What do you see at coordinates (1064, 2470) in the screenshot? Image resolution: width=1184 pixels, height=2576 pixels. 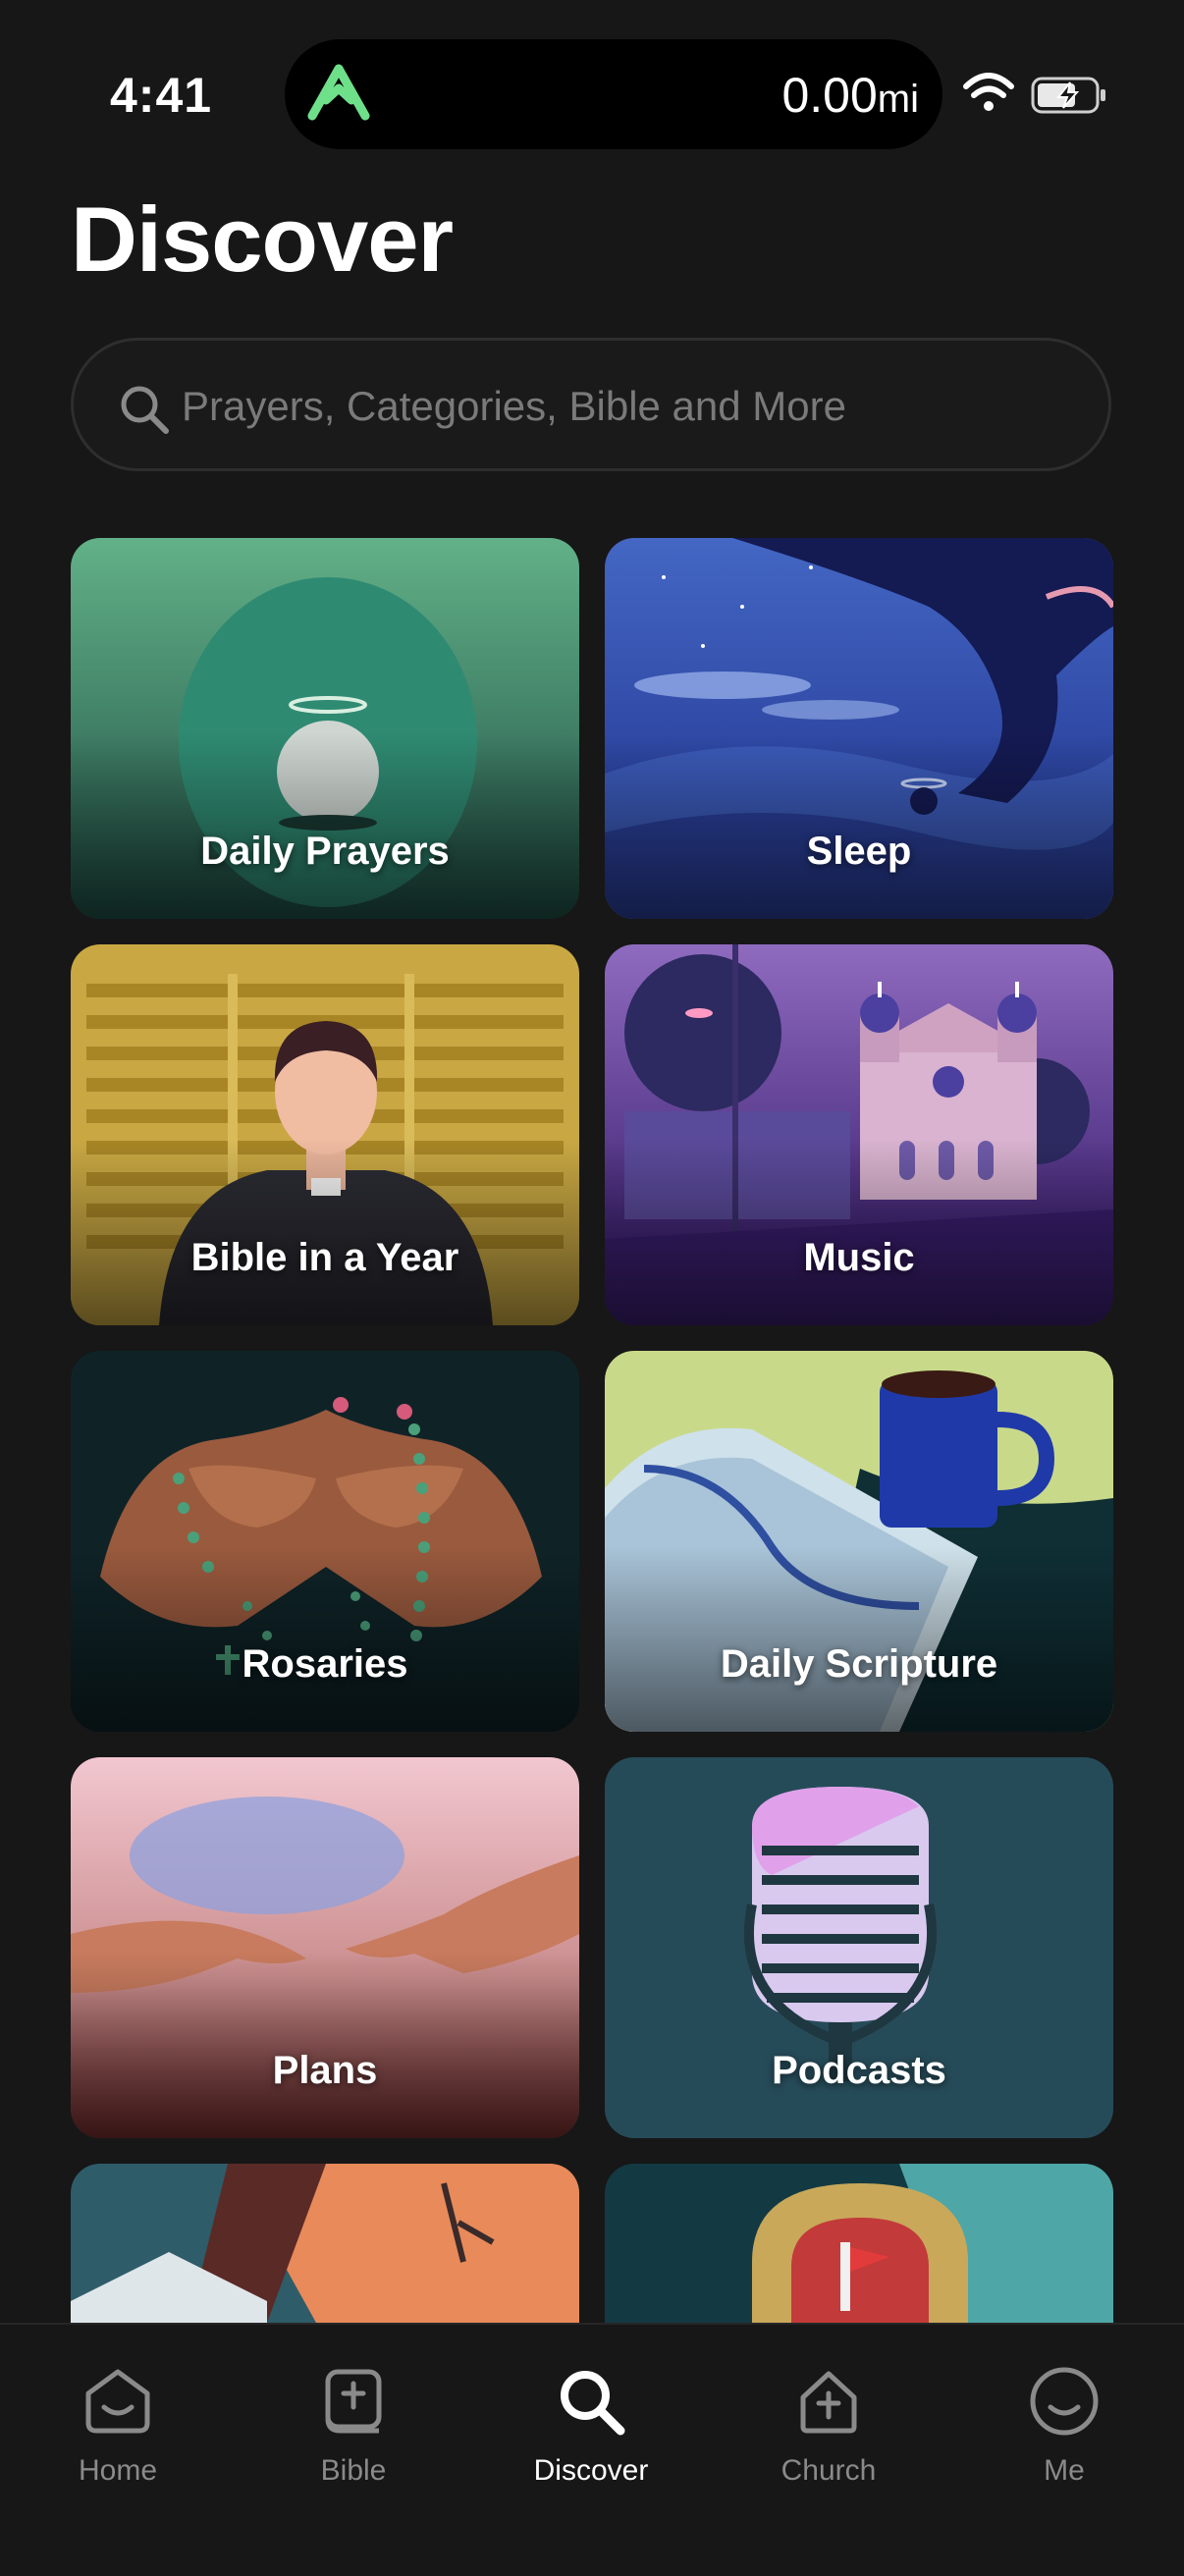 I see `tab-label: Me` at bounding box center [1064, 2470].